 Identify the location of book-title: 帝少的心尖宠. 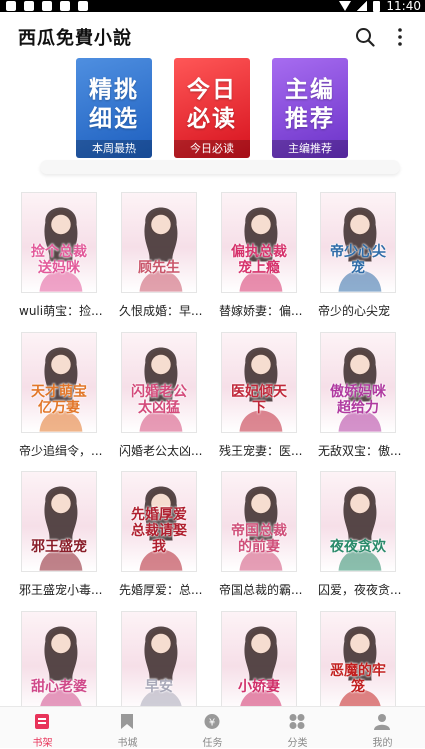
(354, 311).